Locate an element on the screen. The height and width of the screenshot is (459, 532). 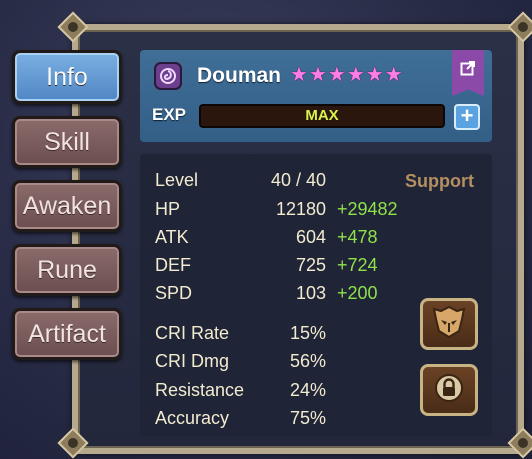
stat-row-accuracy: Accuracy 75% is located at coordinates (285, 420).